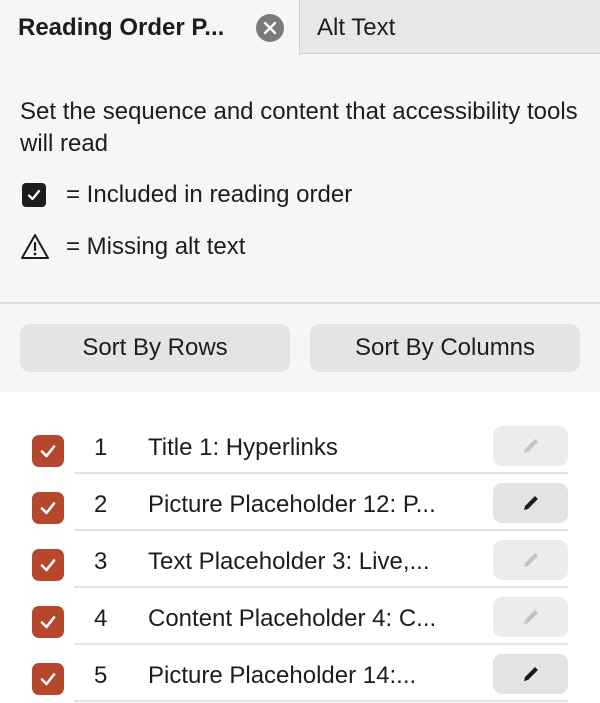  Describe the element at coordinates (292, 618) in the screenshot. I see `item-name: Content Placeholder 4` at that location.